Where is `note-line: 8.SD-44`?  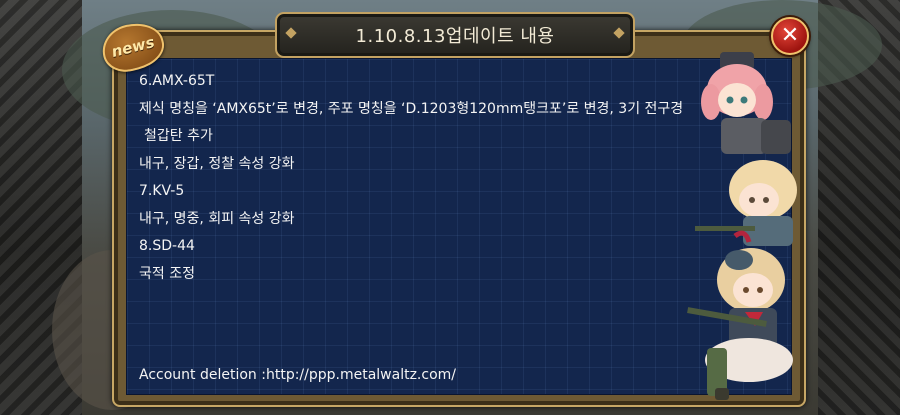 note-line: 8.SD-44 is located at coordinates (167, 246).